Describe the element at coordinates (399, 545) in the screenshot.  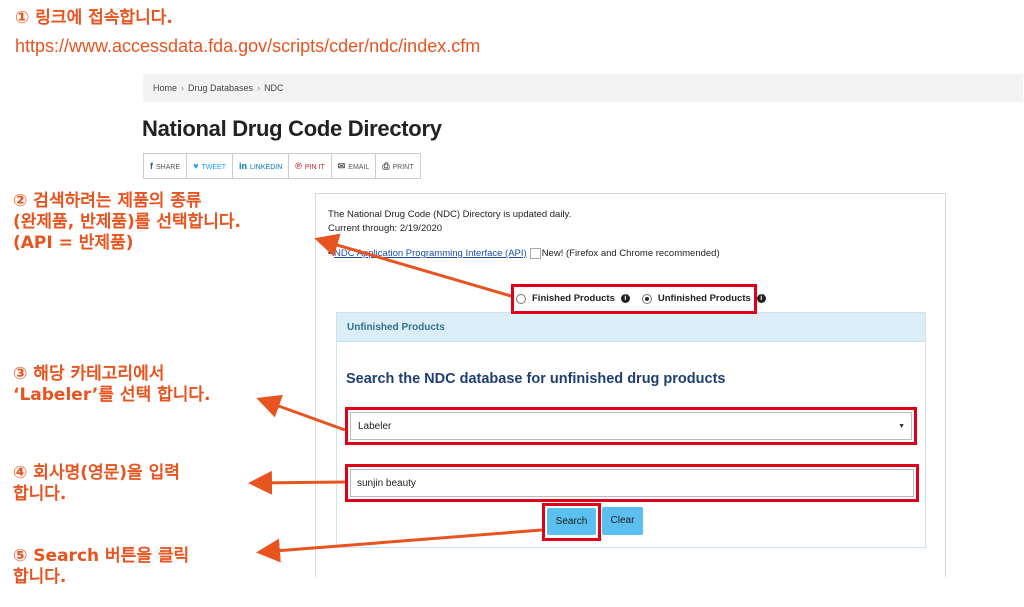
I see `arrow-step5` at that location.